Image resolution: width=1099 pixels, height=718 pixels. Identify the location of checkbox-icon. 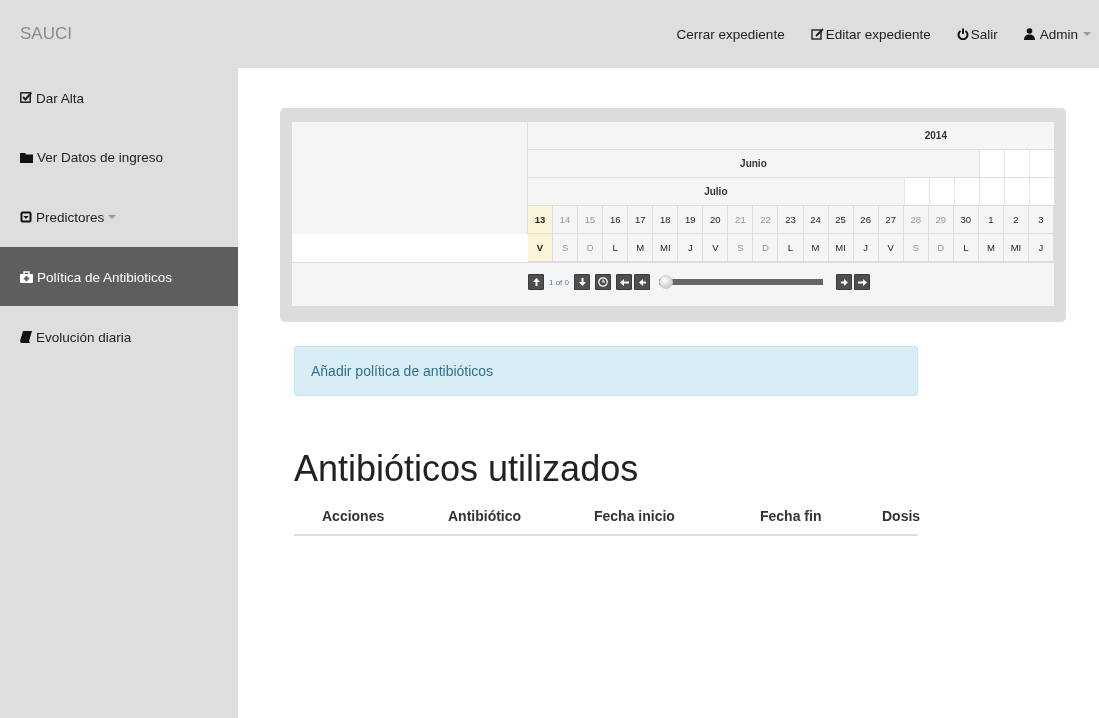
(26, 97).